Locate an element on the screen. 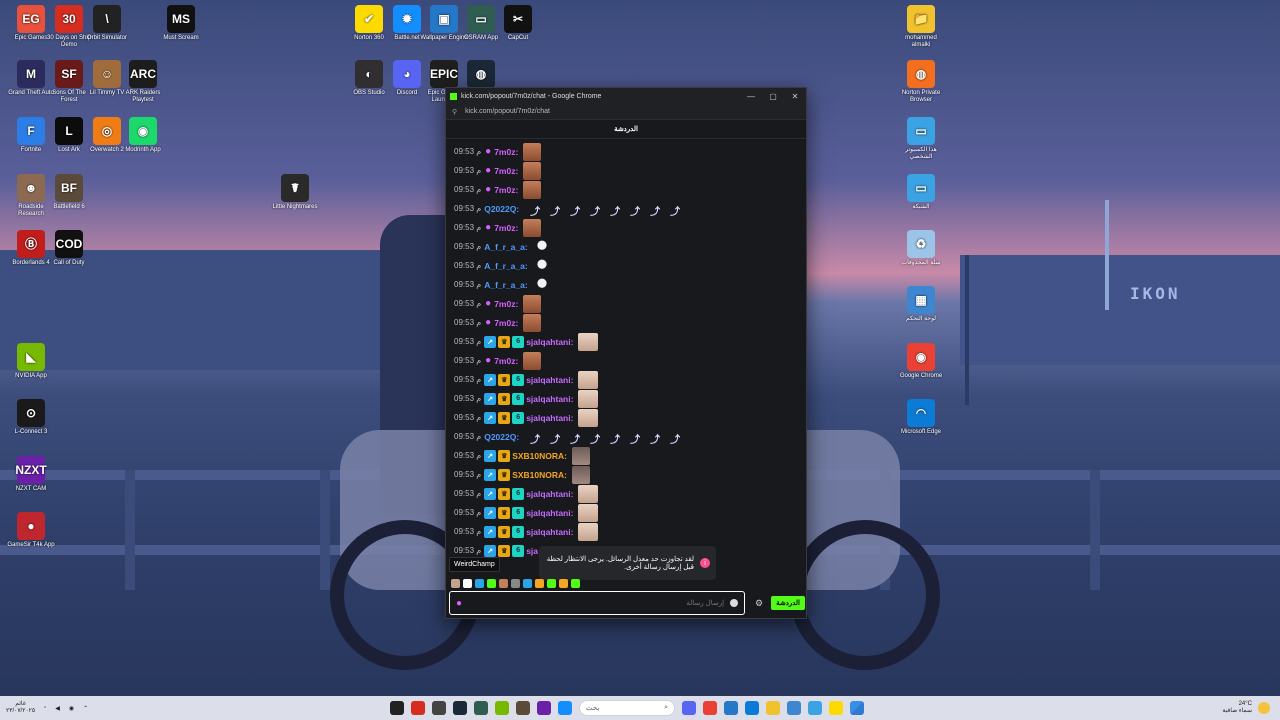 The height and width of the screenshot is (720, 1280). network-icon: ◉ is located at coordinates (71, 708).